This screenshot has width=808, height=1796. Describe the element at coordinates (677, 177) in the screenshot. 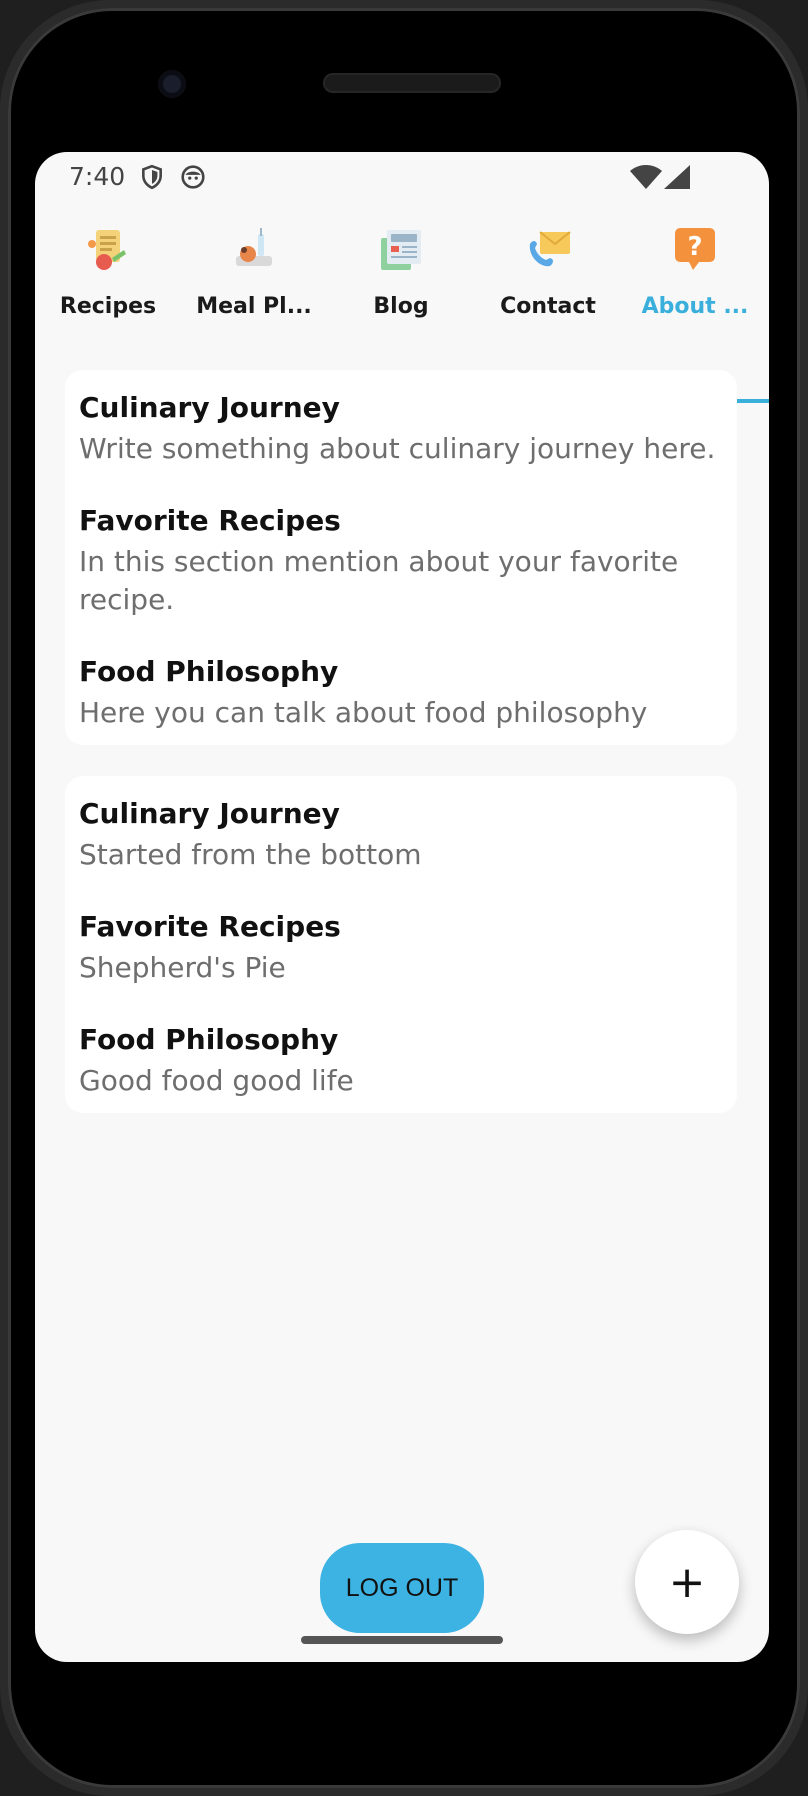

I see `cellular-signal-icon` at that location.